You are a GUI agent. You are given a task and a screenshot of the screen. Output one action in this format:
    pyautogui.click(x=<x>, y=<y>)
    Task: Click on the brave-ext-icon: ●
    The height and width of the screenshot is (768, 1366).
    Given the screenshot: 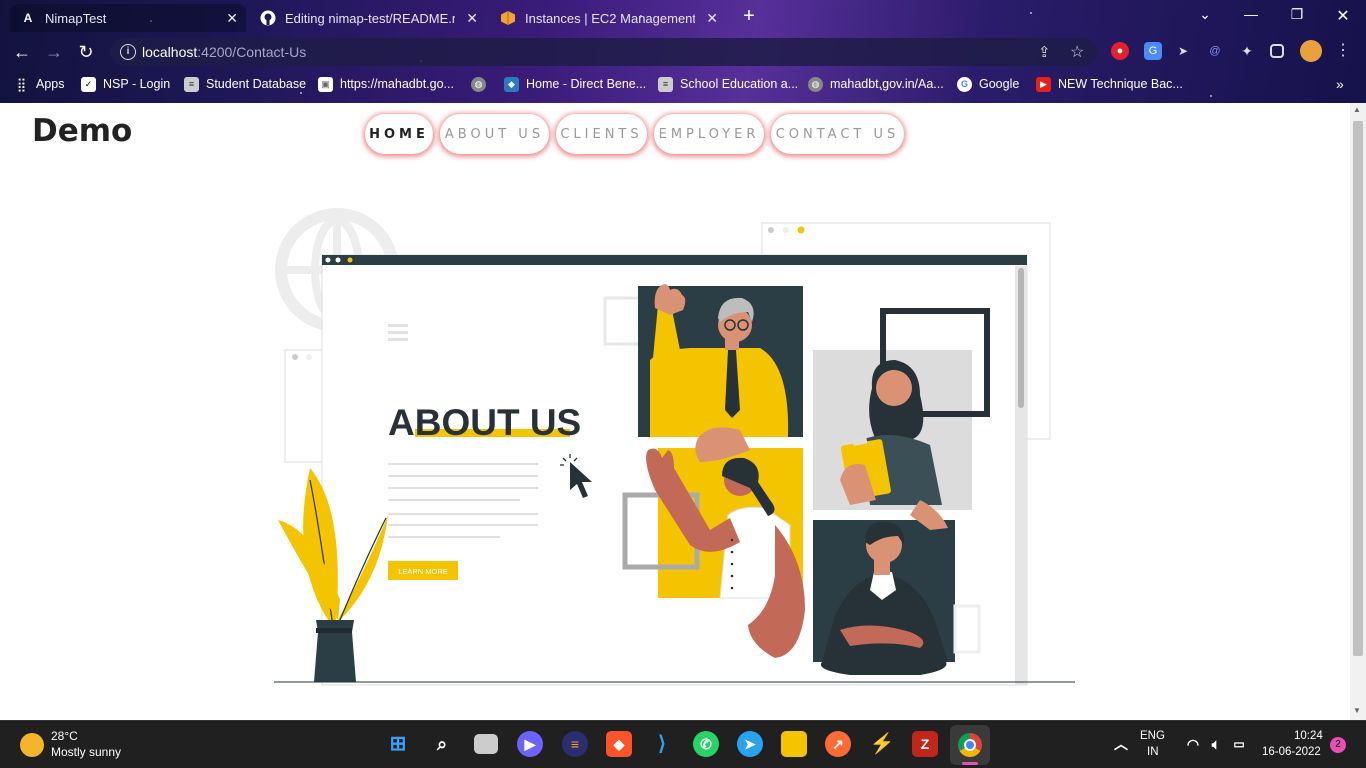 What is the action you would take?
    pyautogui.click(x=1120, y=51)
    